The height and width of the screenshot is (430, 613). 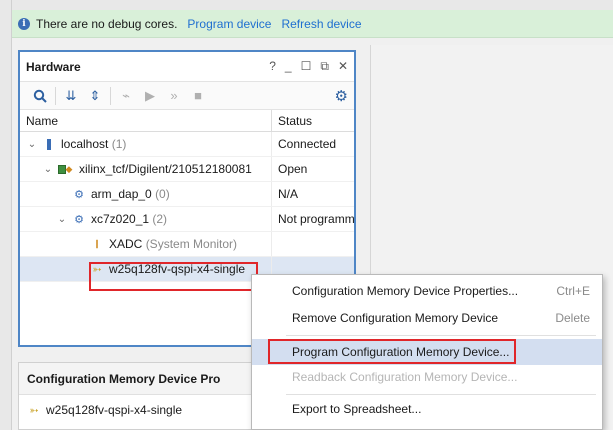 I want to click on tree-row-label: xilinx_tcf/Digilent/210512180081, so click(x=165, y=169).